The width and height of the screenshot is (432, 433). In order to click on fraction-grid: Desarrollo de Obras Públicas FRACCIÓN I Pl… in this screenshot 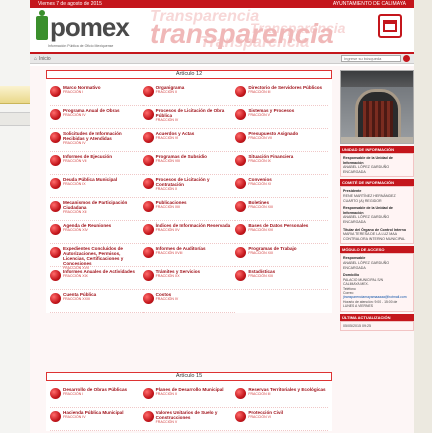, I will do `click(189, 406)`.